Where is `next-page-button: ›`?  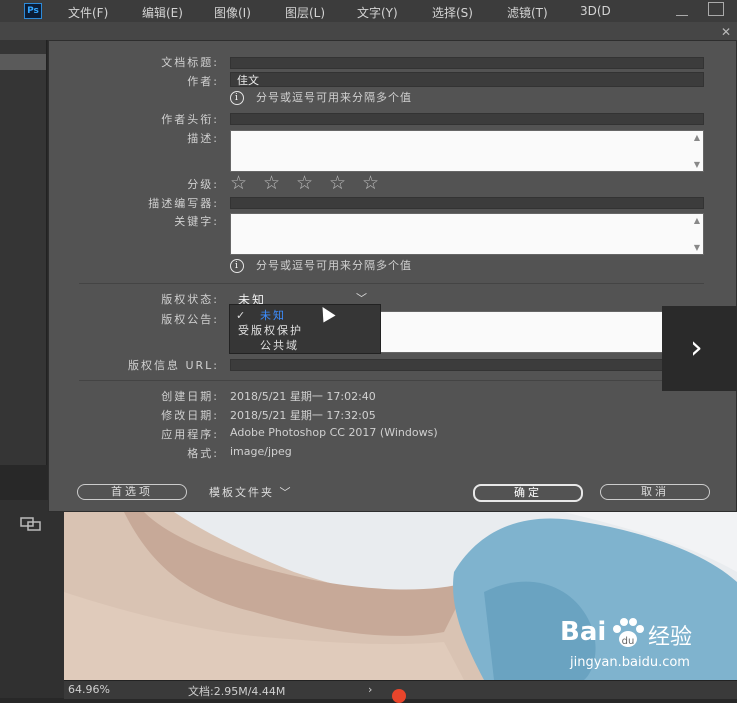
next-page-button: › is located at coordinates (699, 348).